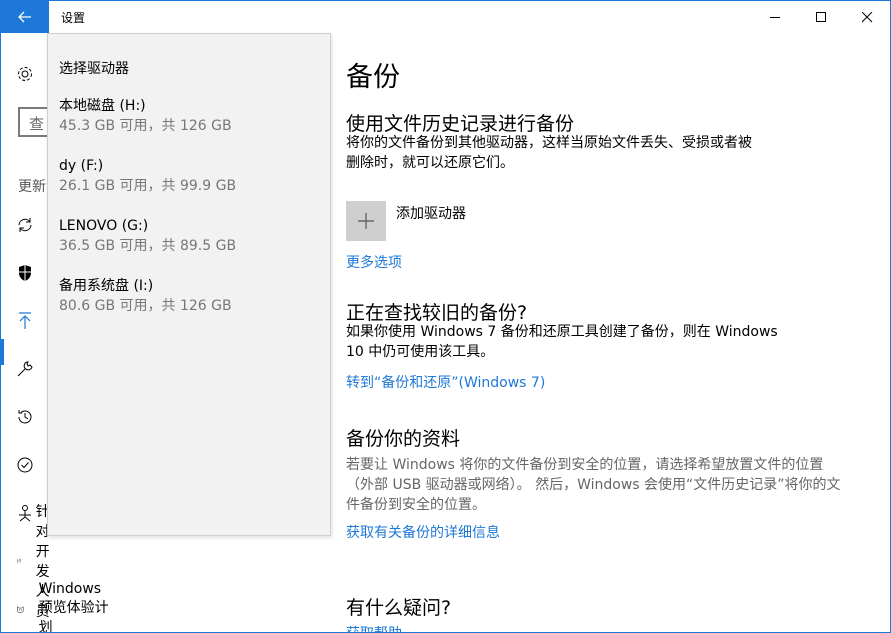  Describe the element at coordinates (37, 124) in the screenshot. I see `search-placeholder: 查` at that location.